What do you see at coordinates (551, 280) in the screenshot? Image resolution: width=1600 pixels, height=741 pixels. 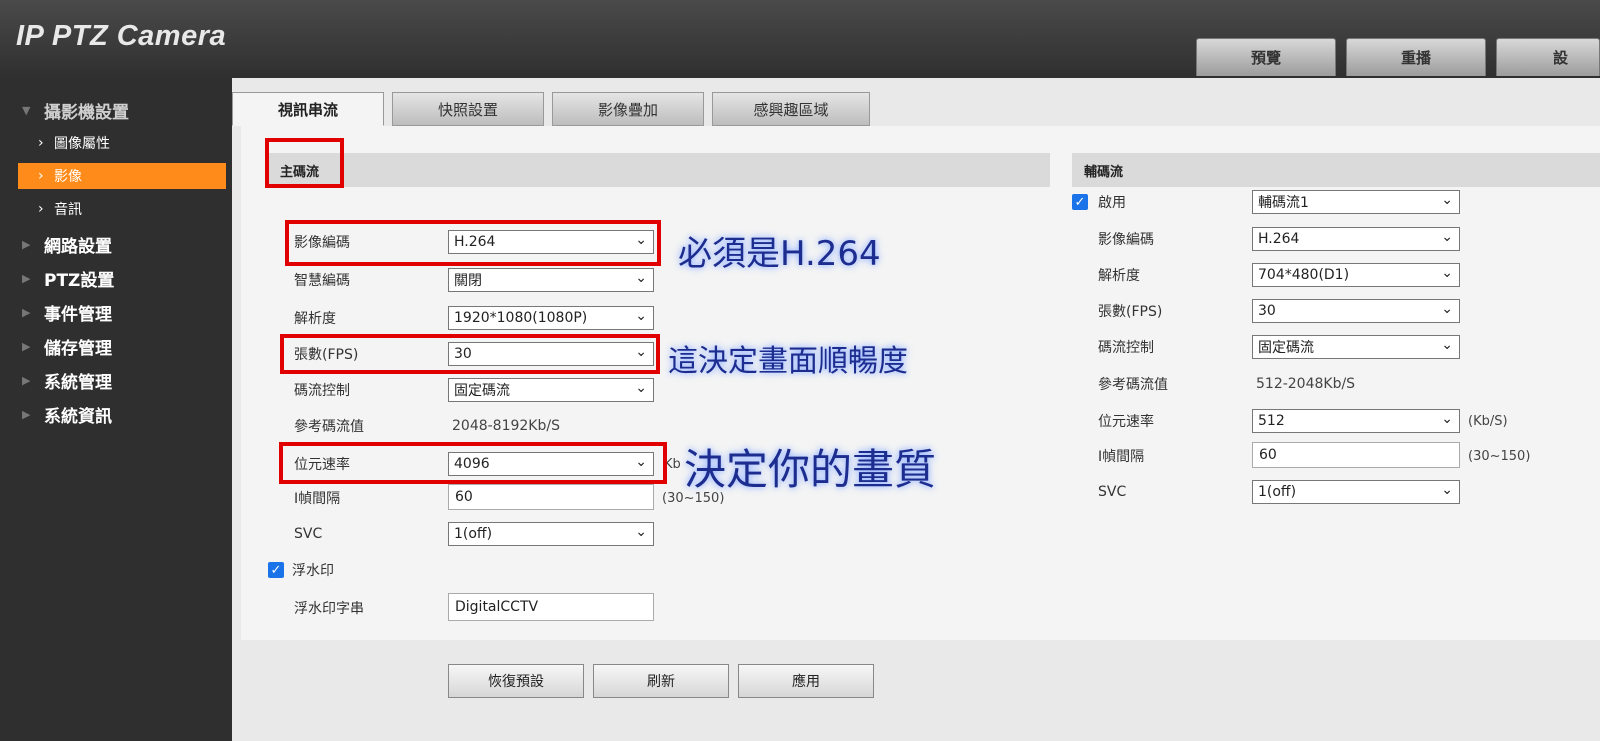 I see `main-smart-select: 關閉 ⌄` at bounding box center [551, 280].